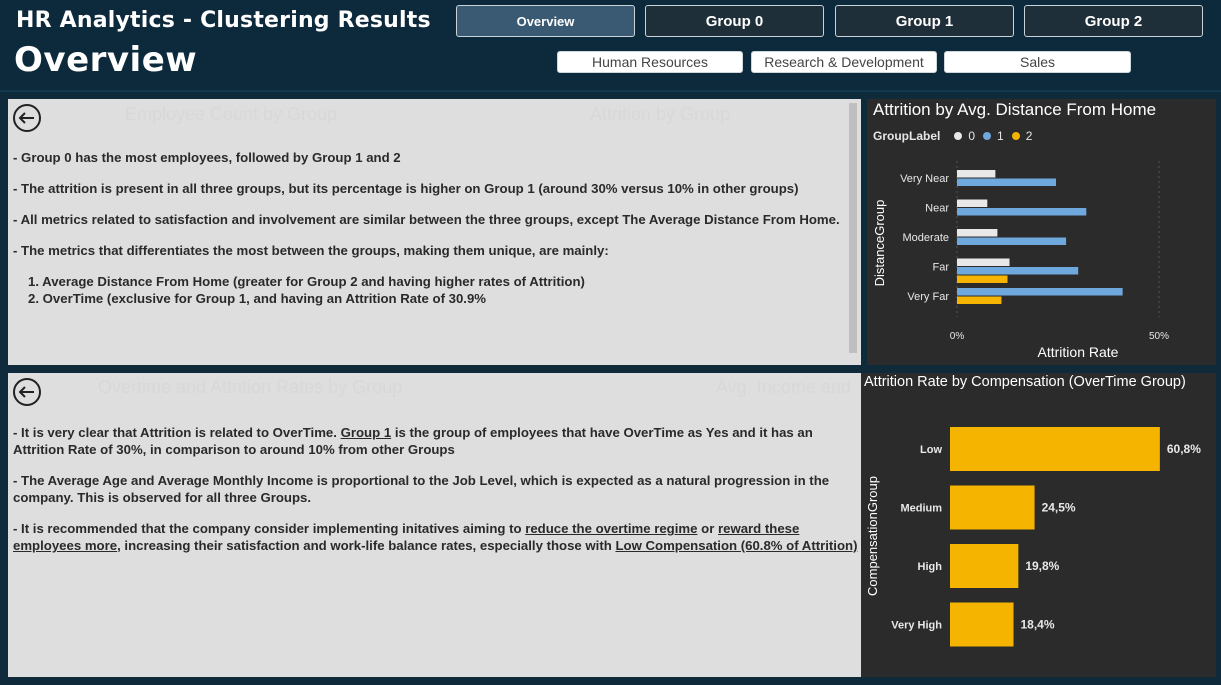  I want to click on ghost-title-attrition: Attrition by Group, so click(660, 114).